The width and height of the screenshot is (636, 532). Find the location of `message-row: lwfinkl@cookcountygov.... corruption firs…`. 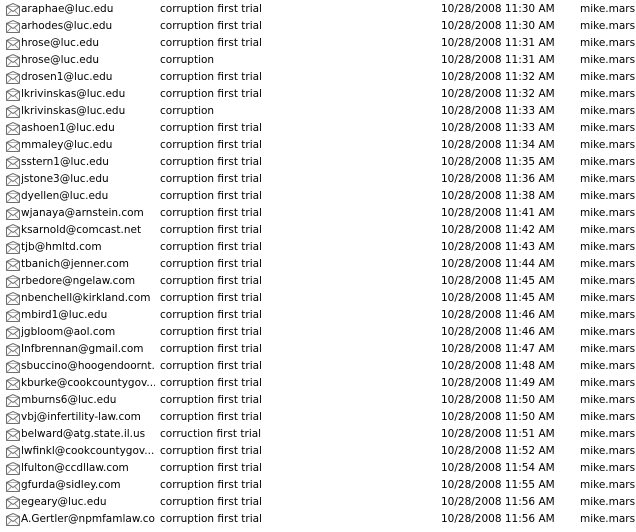

message-row: lwfinkl@cookcountygov.... corruption firs… is located at coordinates (318, 451).